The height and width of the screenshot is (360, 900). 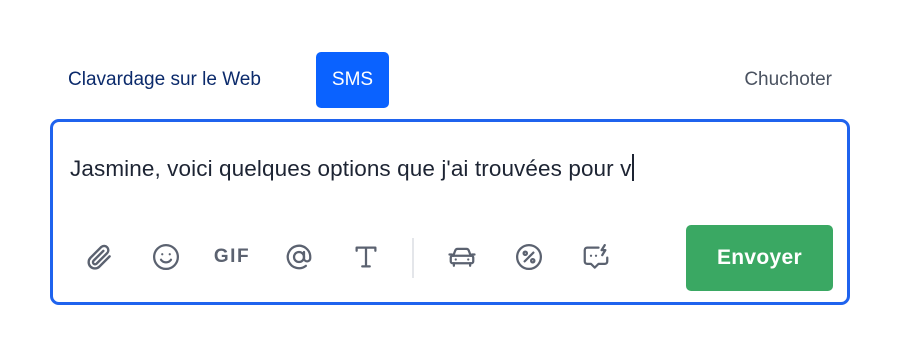 I want to click on gif-icon: GIF, so click(x=232, y=256).